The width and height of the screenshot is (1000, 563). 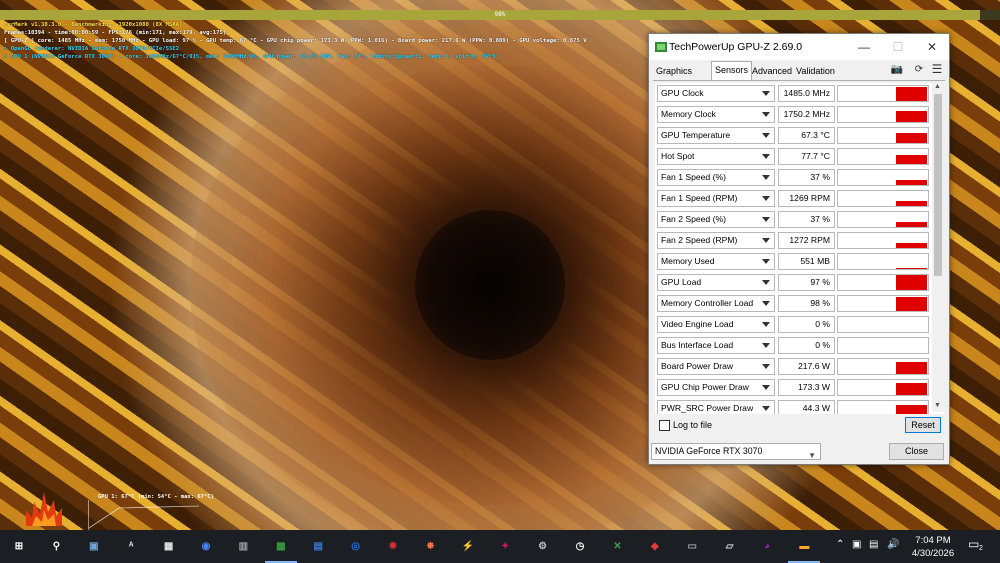 I want to click on dou-icon: ▦, so click(x=169, y=546).